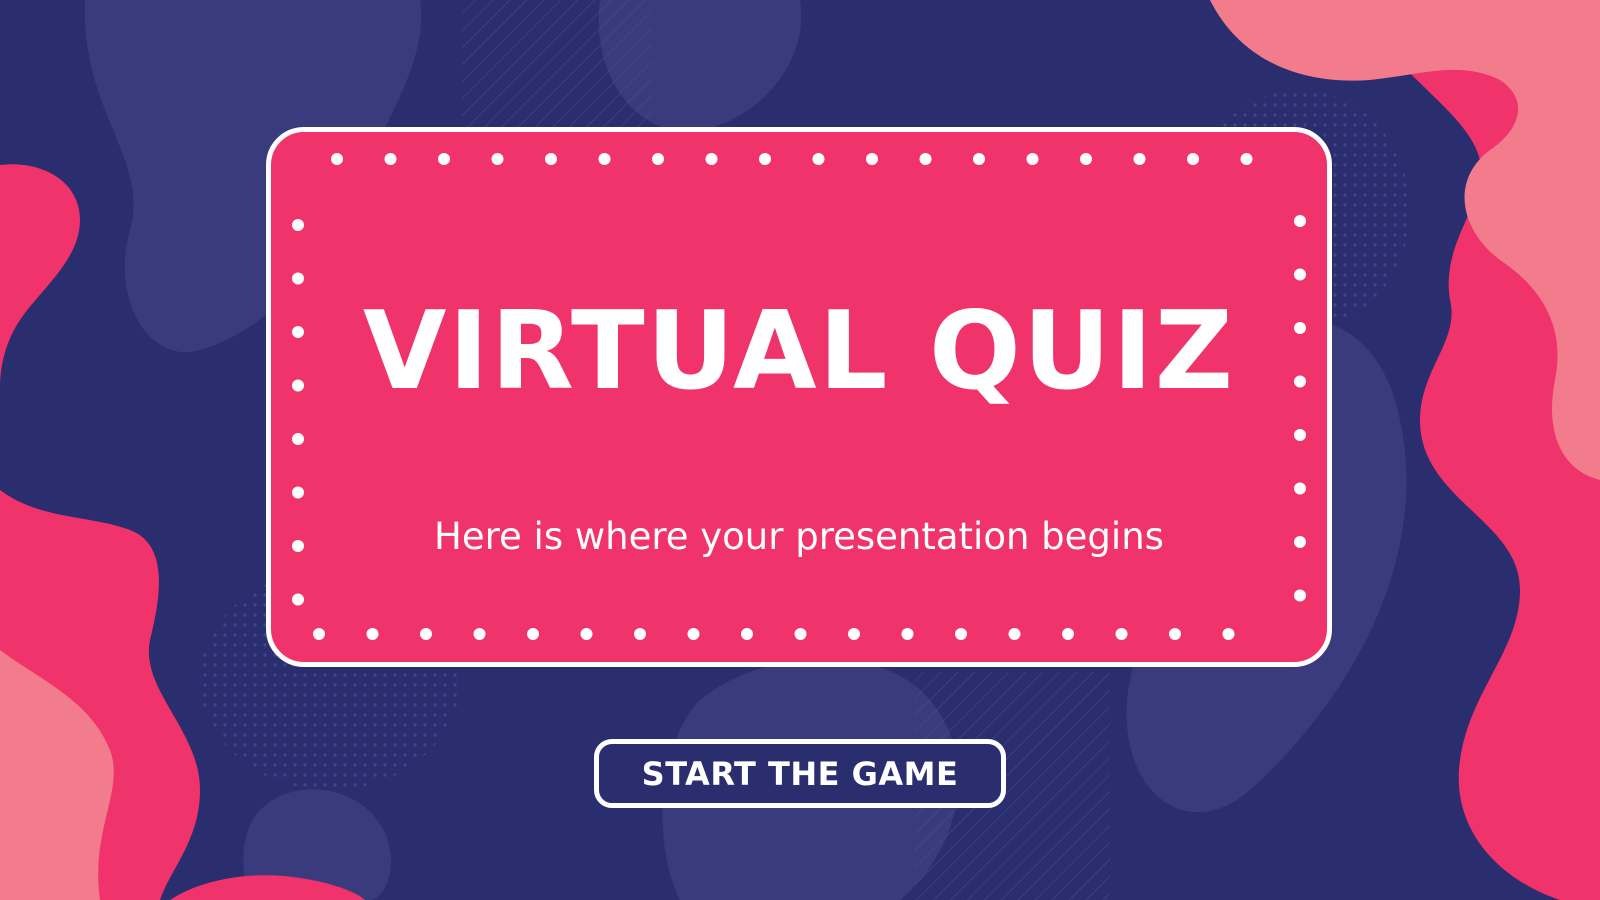  I want to click on diagonal-stripes-top, so click(557, 65).